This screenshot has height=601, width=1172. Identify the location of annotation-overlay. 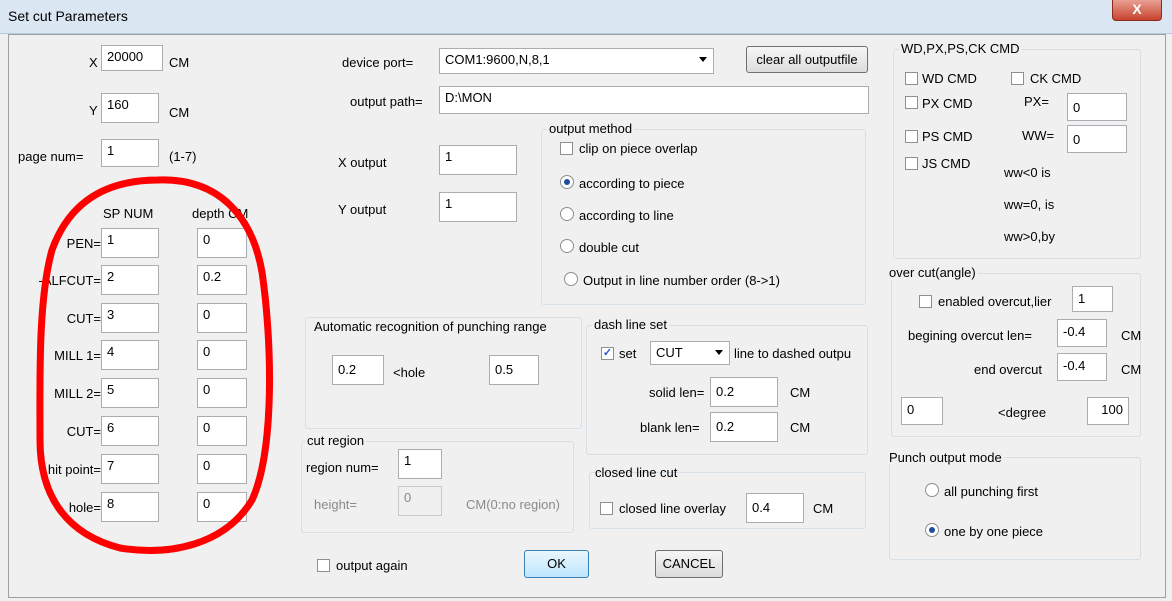
(155, 365).